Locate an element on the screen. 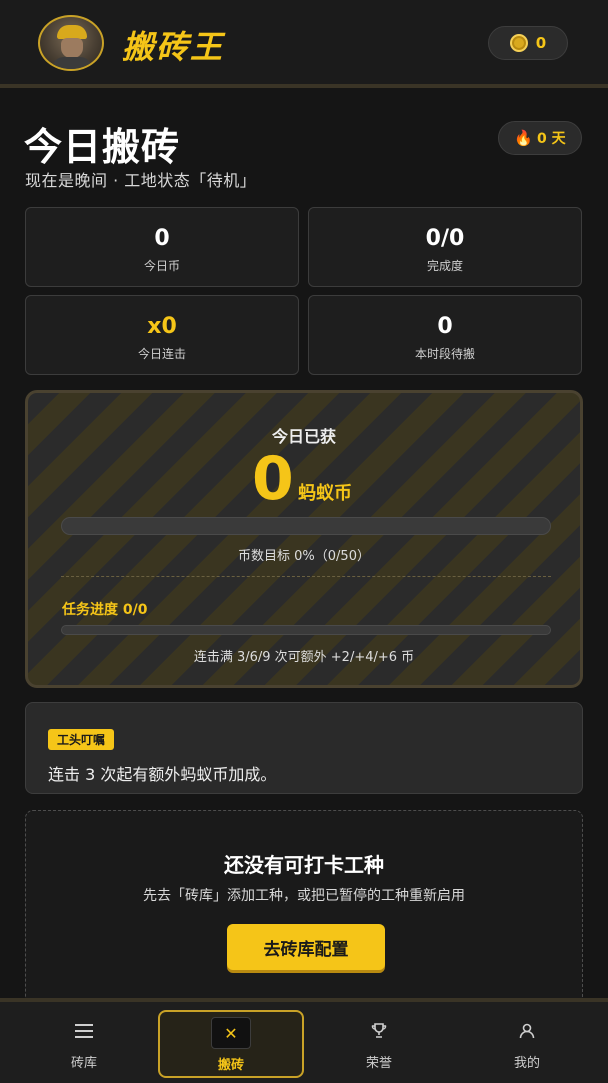 This screenshot has height=1083, width=608. user-icon is located at coordinates (527, 1031).